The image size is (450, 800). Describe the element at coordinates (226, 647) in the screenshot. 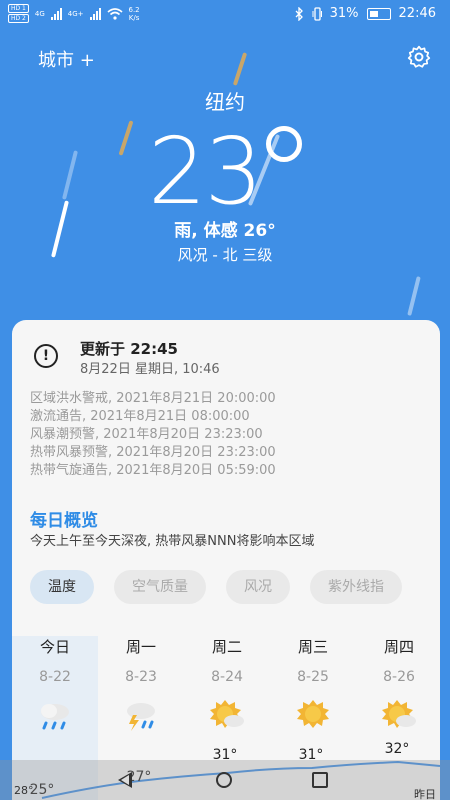

I see `day-name: 周二` at that location.